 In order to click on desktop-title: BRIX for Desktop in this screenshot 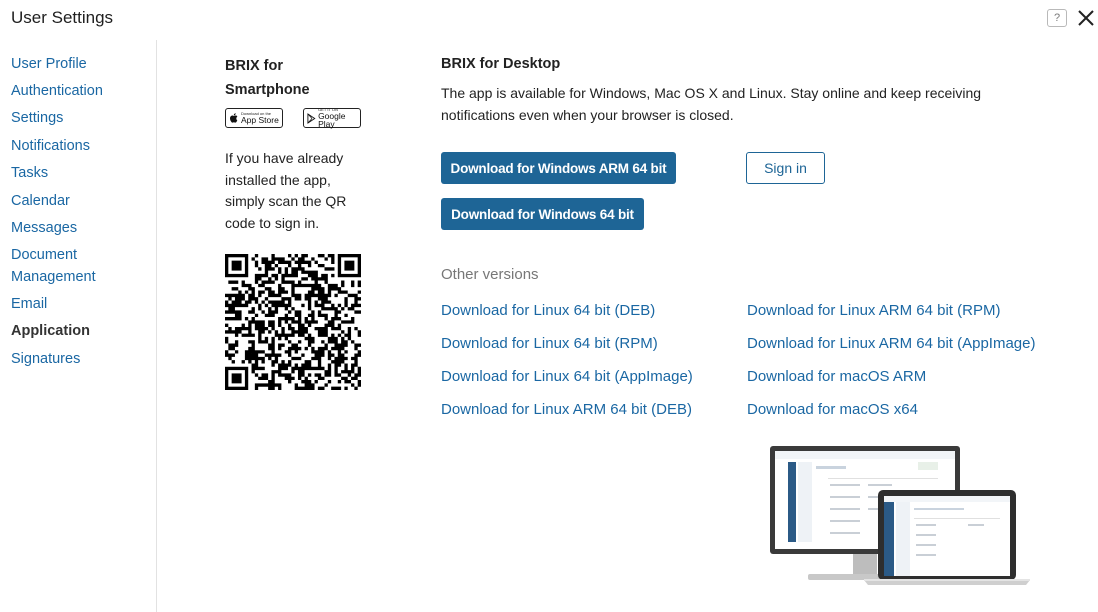, I will do `click(501, 64)`.